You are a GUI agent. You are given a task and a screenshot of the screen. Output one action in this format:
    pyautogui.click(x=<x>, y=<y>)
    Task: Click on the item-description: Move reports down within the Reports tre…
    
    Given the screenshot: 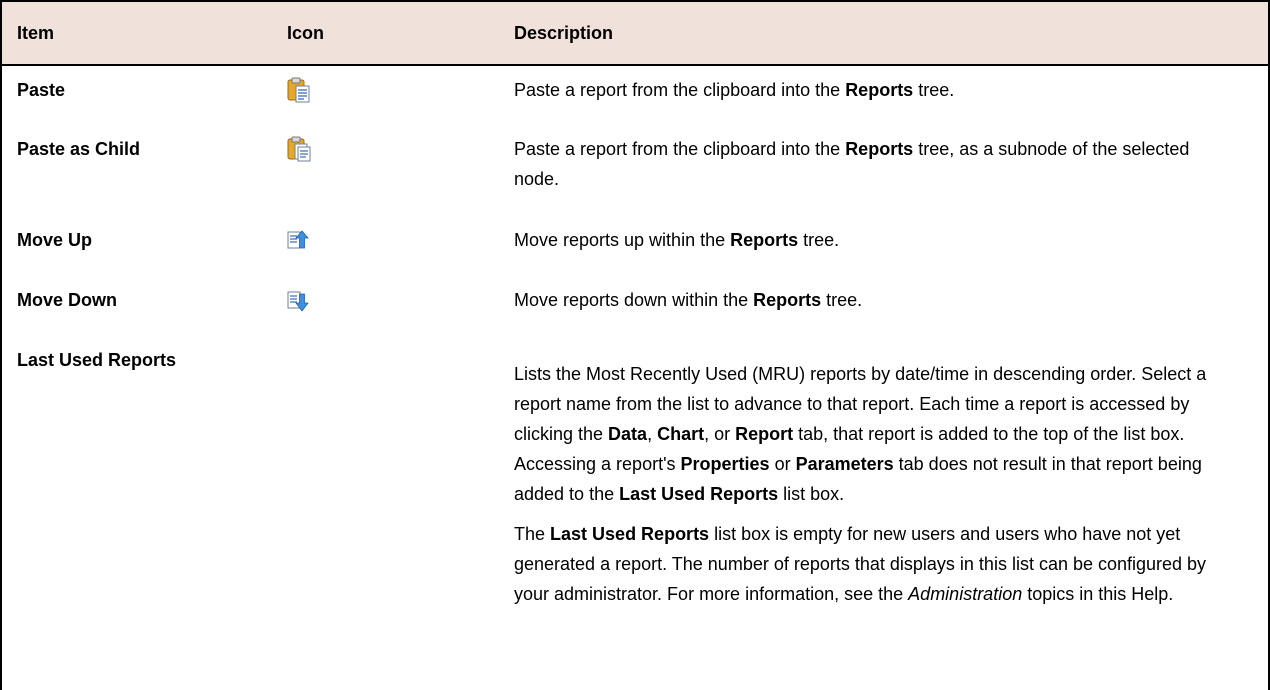 What is the action you would take?
    pyautogui.click(x=688, y=300)
    